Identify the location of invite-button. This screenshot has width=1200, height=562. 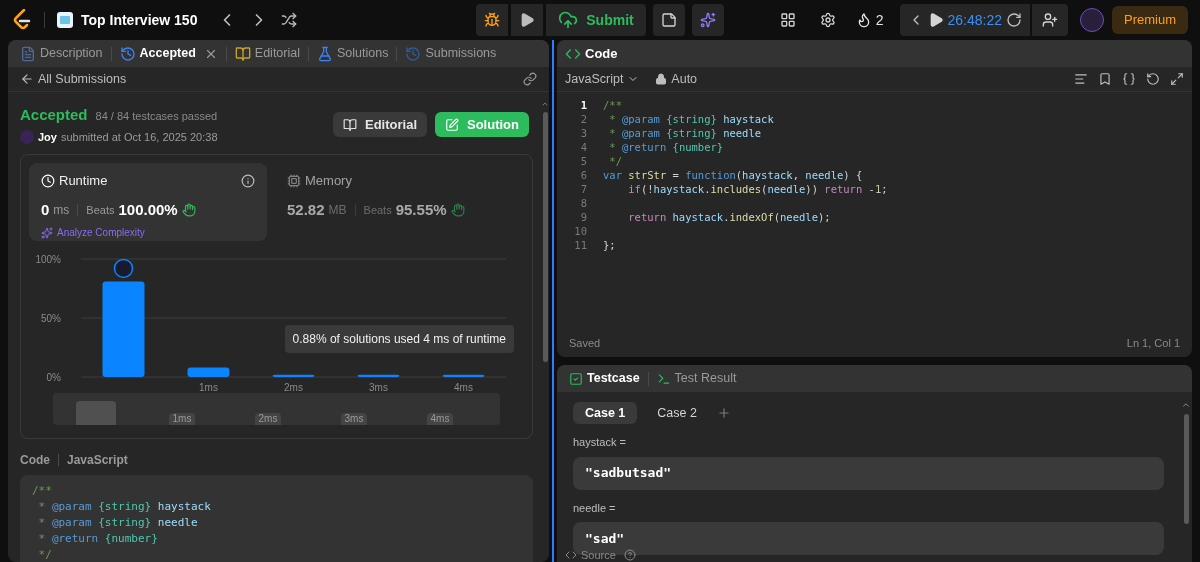
(1050, 20).